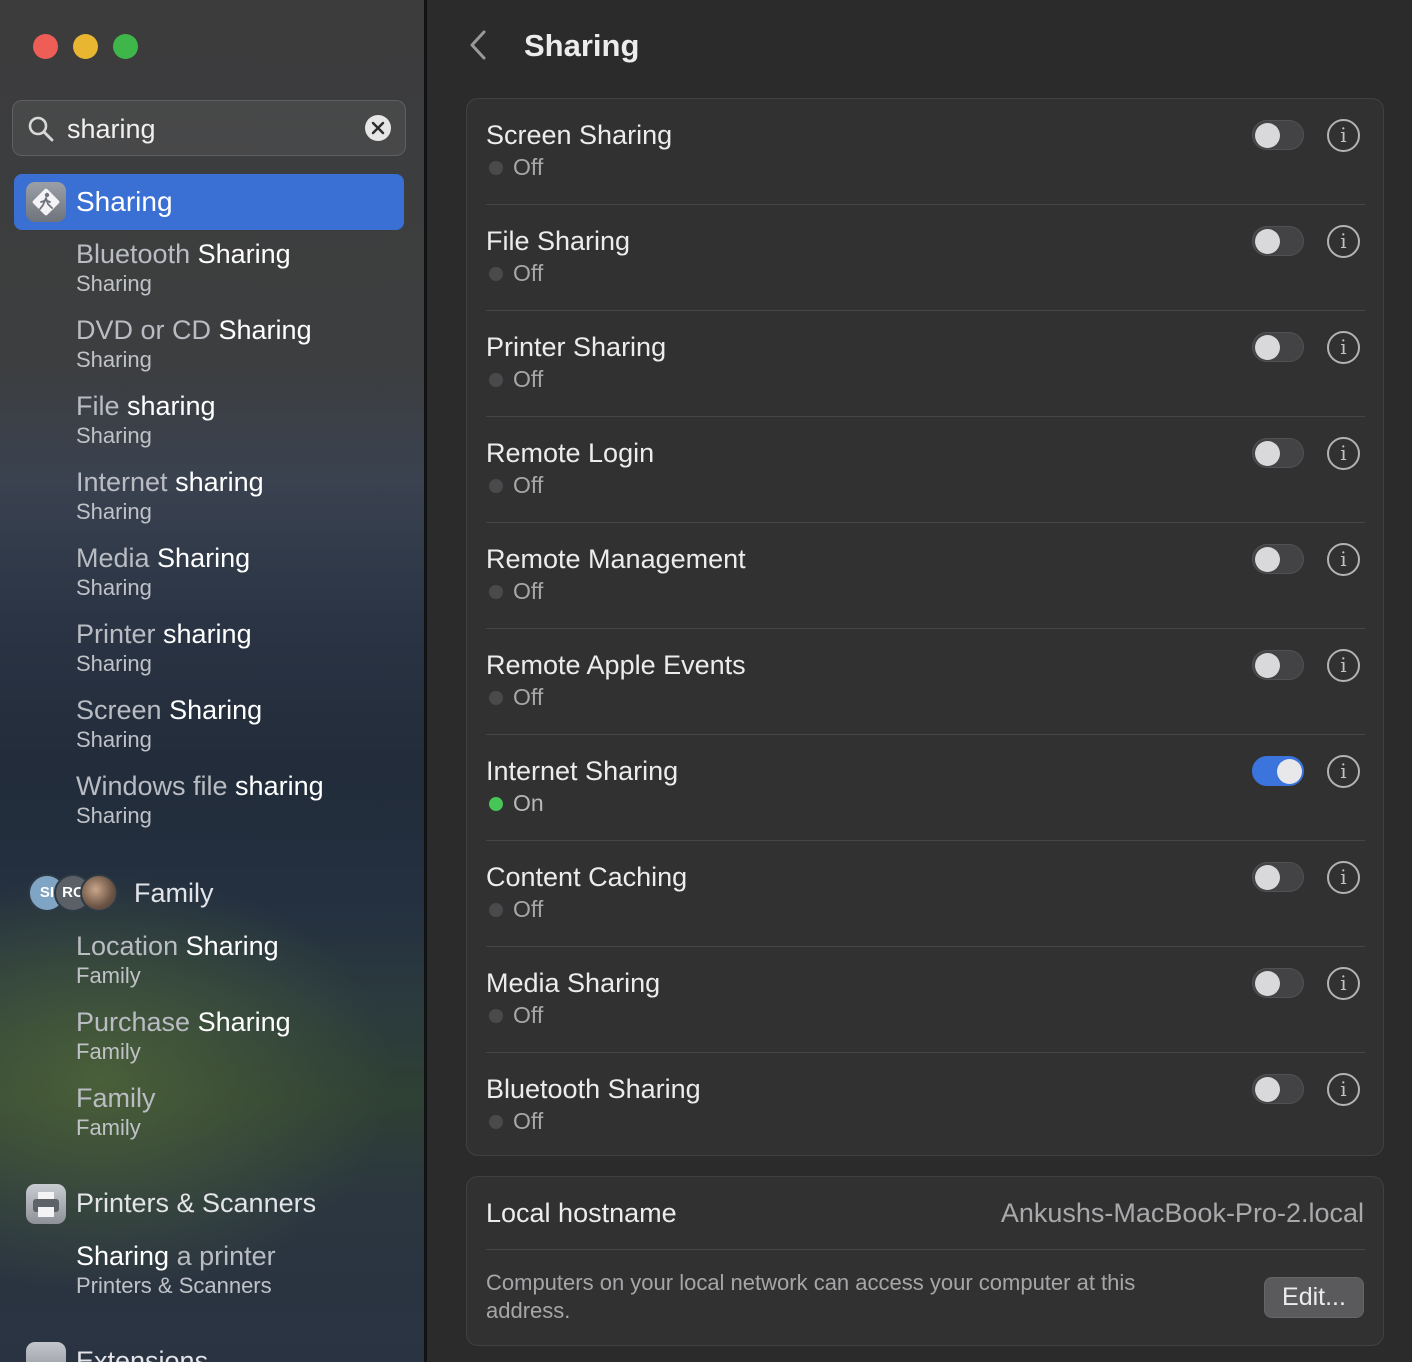 The width and height of the screenshot is (1412, 1362). I want to click on hostname-label: Local hostname, so click(581, 1213).